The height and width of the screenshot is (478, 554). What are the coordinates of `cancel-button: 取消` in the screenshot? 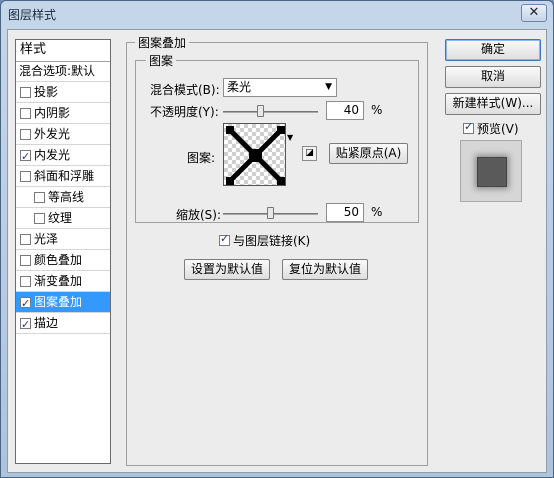 It's located at (493, 77).